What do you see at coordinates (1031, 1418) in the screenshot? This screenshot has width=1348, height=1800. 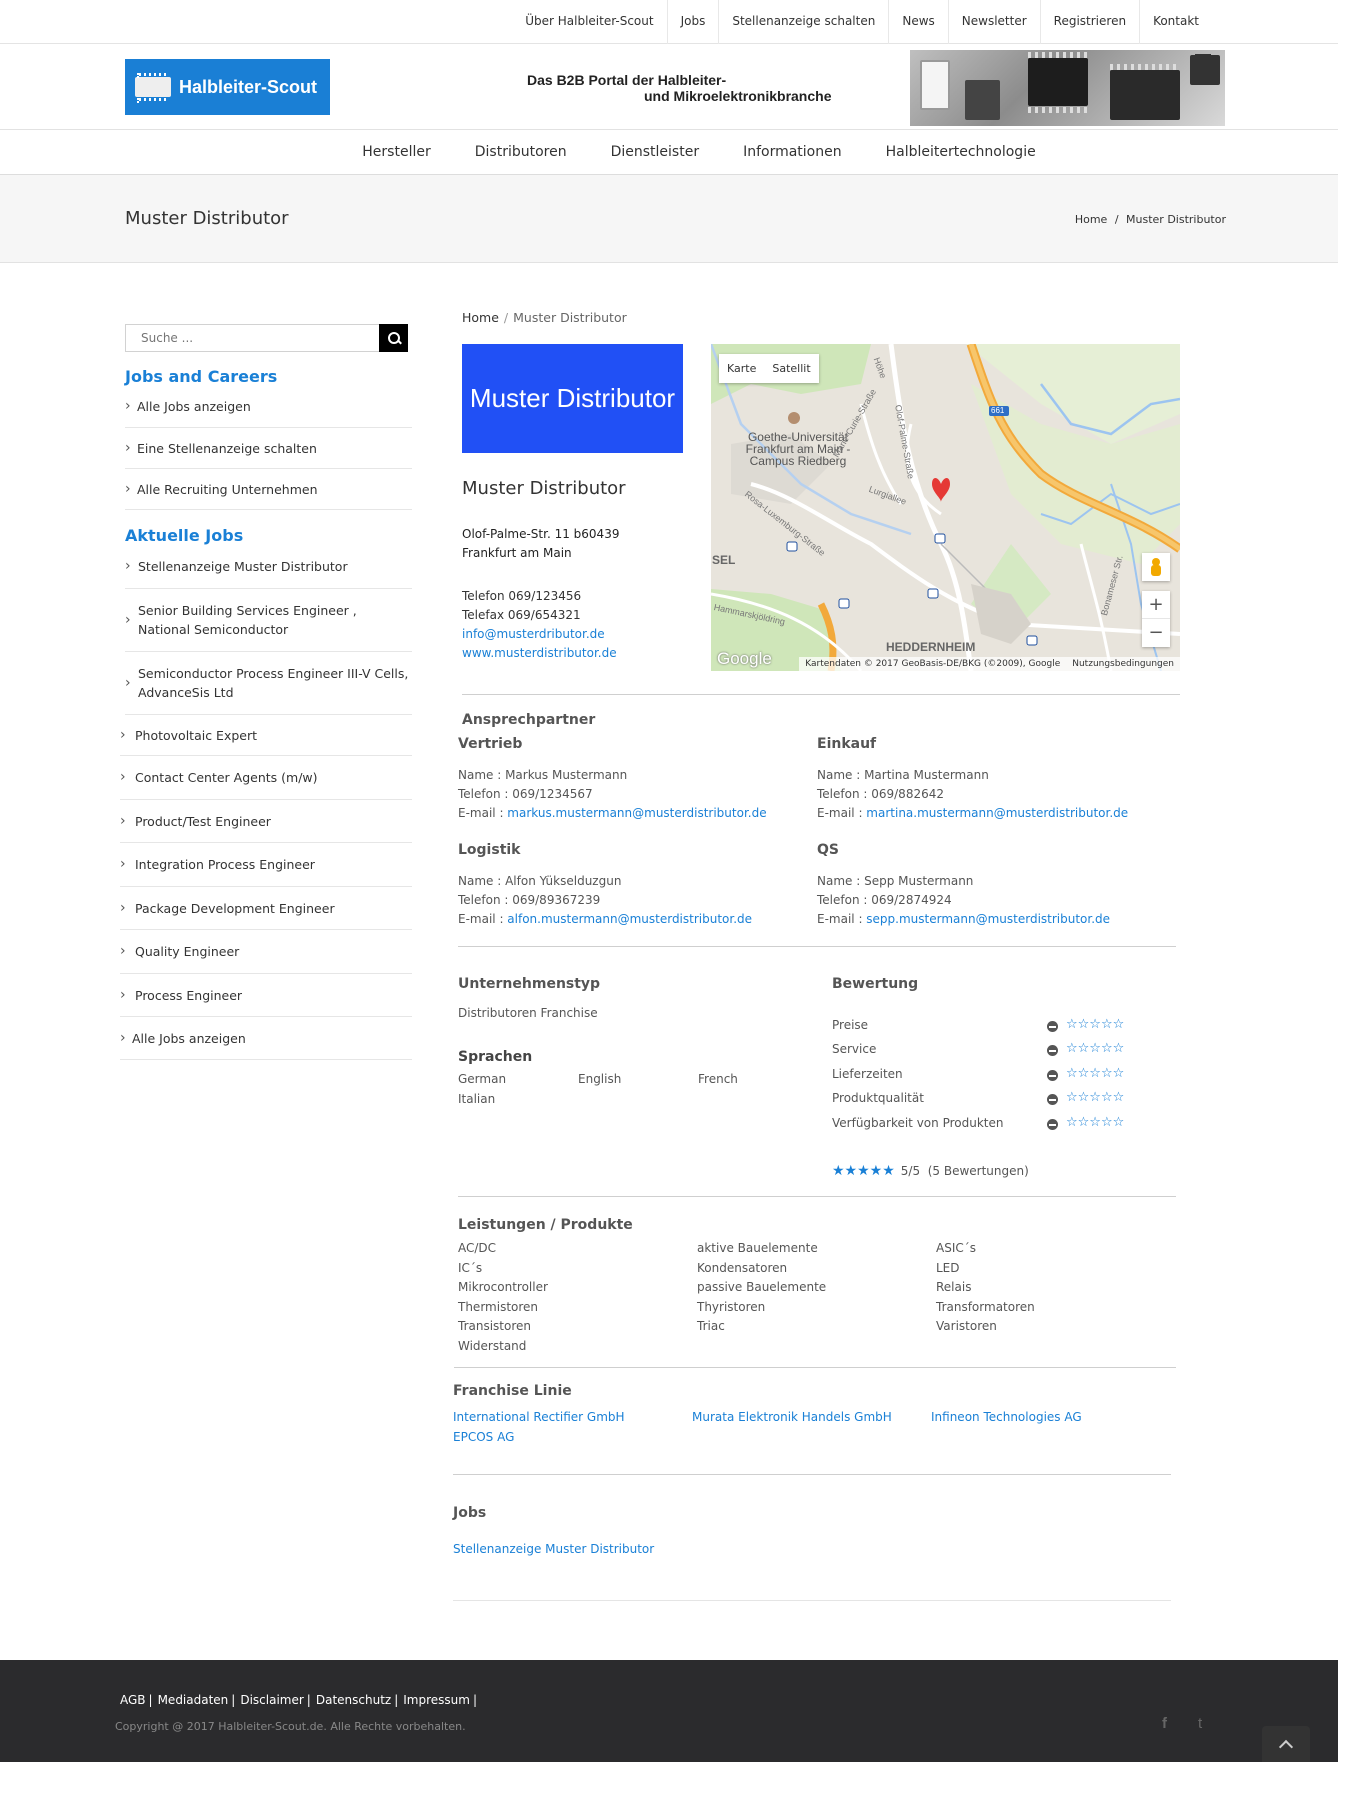 I see `franchise-link: Infineon Technologies AG` at bounding box center [1031, 1418].